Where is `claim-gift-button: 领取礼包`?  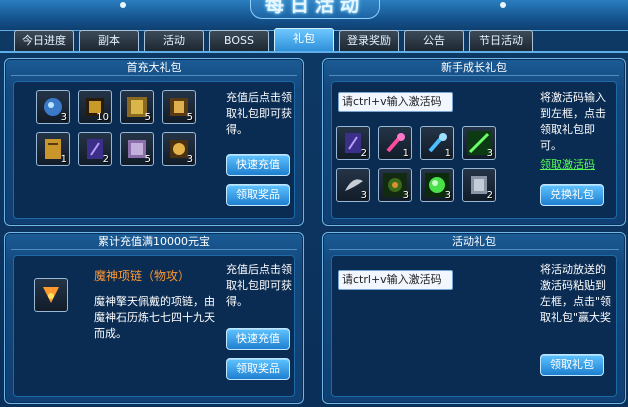 claim-gift-button: 领取礼包 is located at coordinates (572, 365).